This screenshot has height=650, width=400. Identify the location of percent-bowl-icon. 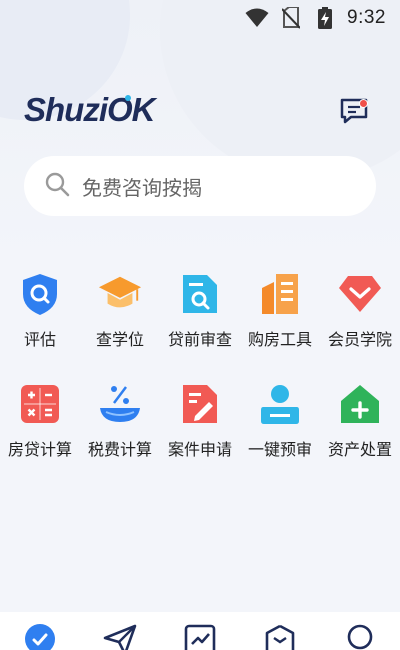
(120, 404).